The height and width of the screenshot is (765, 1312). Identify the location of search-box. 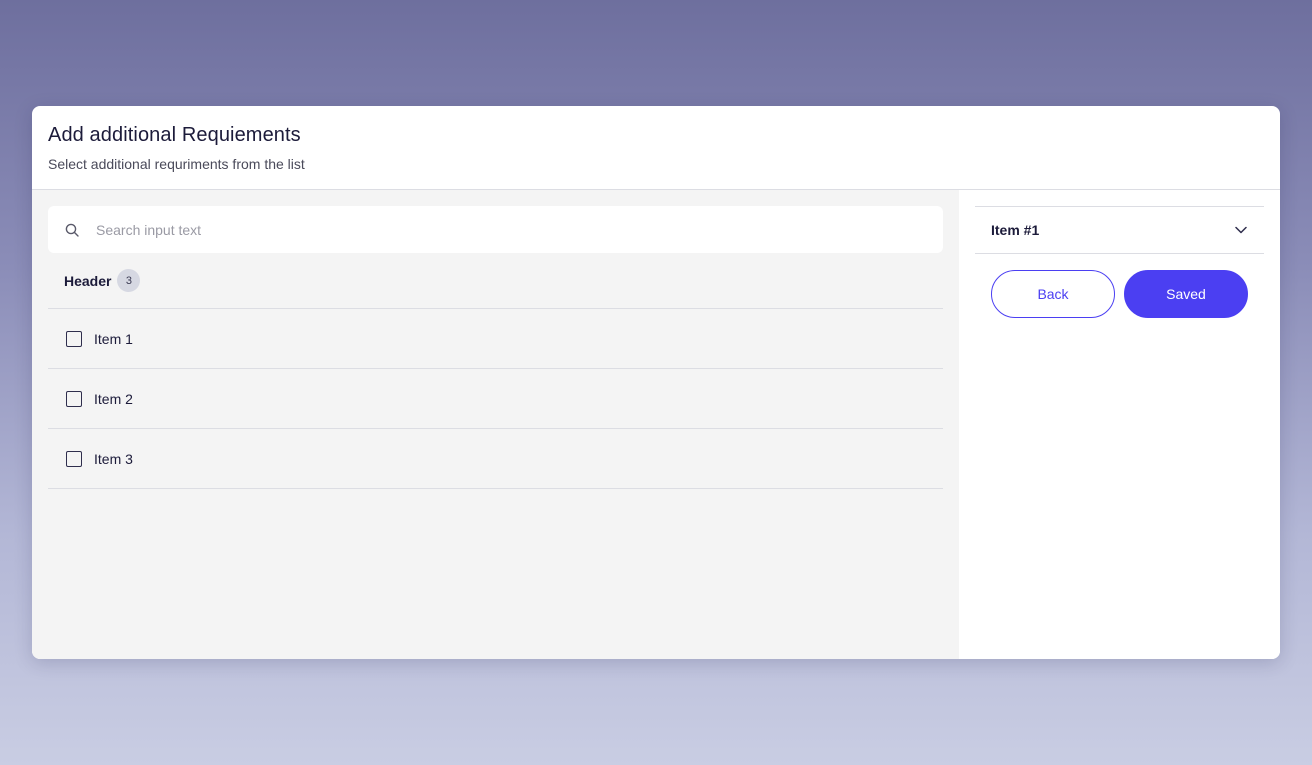
(495, 229).